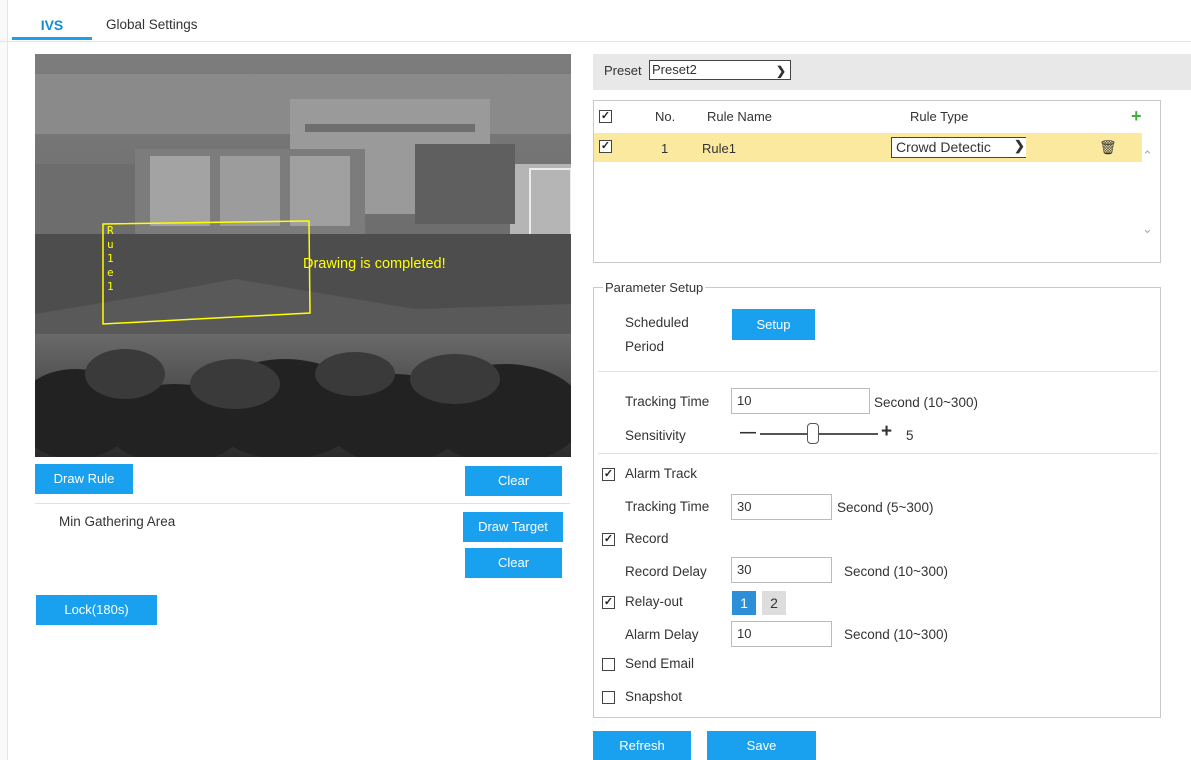  What do you see at coordinates (110, 244) in the screenshot?
I see `rule-label-char: u` at bounding box center [110, 244].